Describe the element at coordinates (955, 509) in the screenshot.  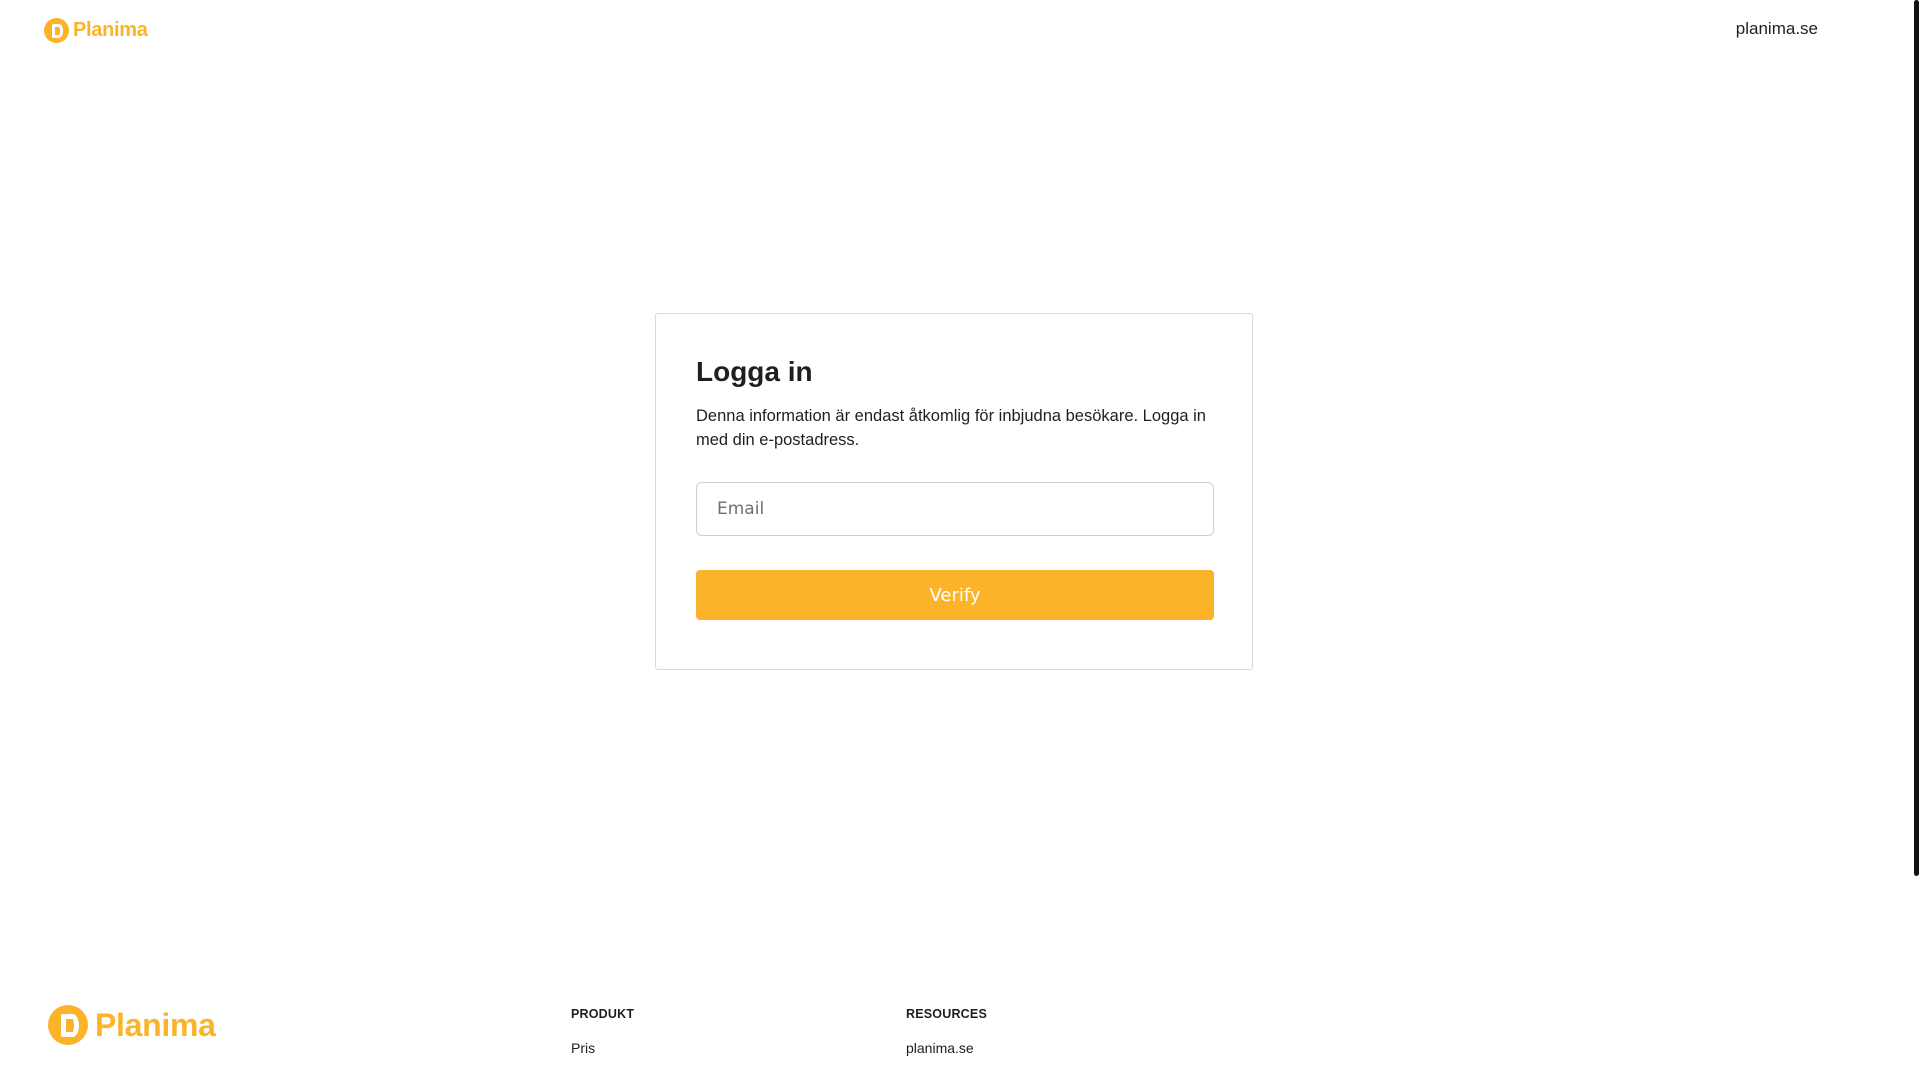
I see `email-input` at that location.